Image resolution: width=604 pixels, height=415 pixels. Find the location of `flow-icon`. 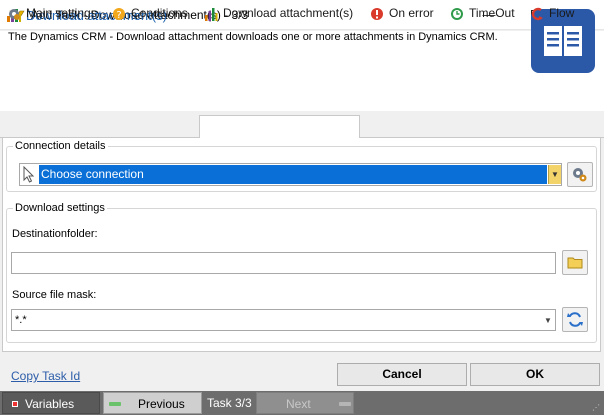

flow-icon is located at coordinates (537, 14).